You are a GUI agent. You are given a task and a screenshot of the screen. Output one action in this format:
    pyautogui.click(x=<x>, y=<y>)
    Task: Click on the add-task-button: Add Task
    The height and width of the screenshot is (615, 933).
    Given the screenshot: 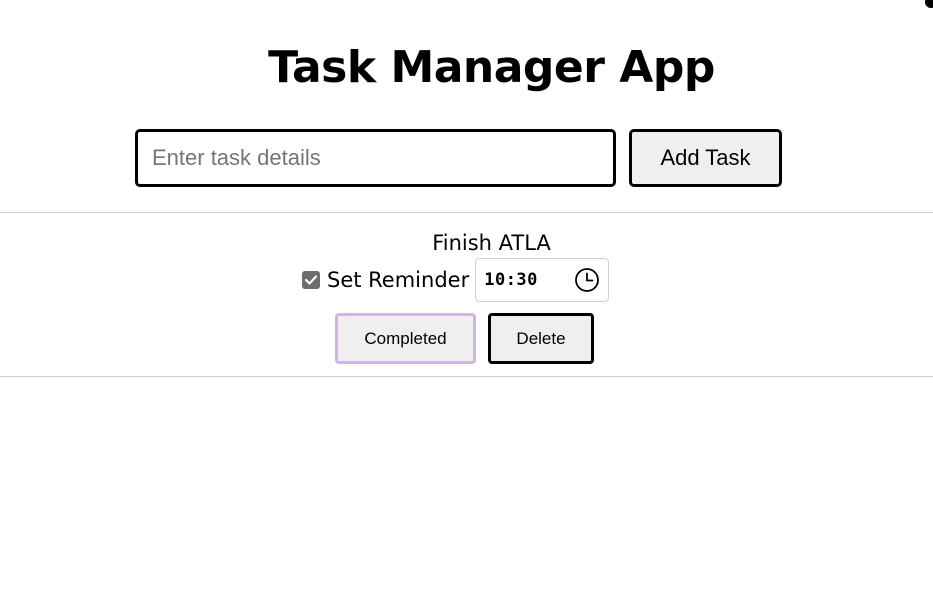 What is the action you would take?
    pyautogui.click(x=705, y=158)
    